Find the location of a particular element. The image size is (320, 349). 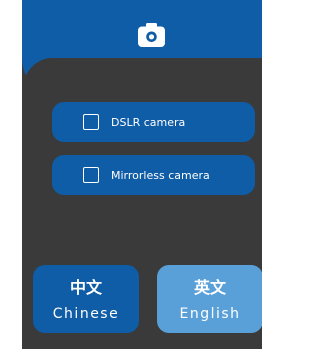

camera-icon is located at coordinates (151, 35).